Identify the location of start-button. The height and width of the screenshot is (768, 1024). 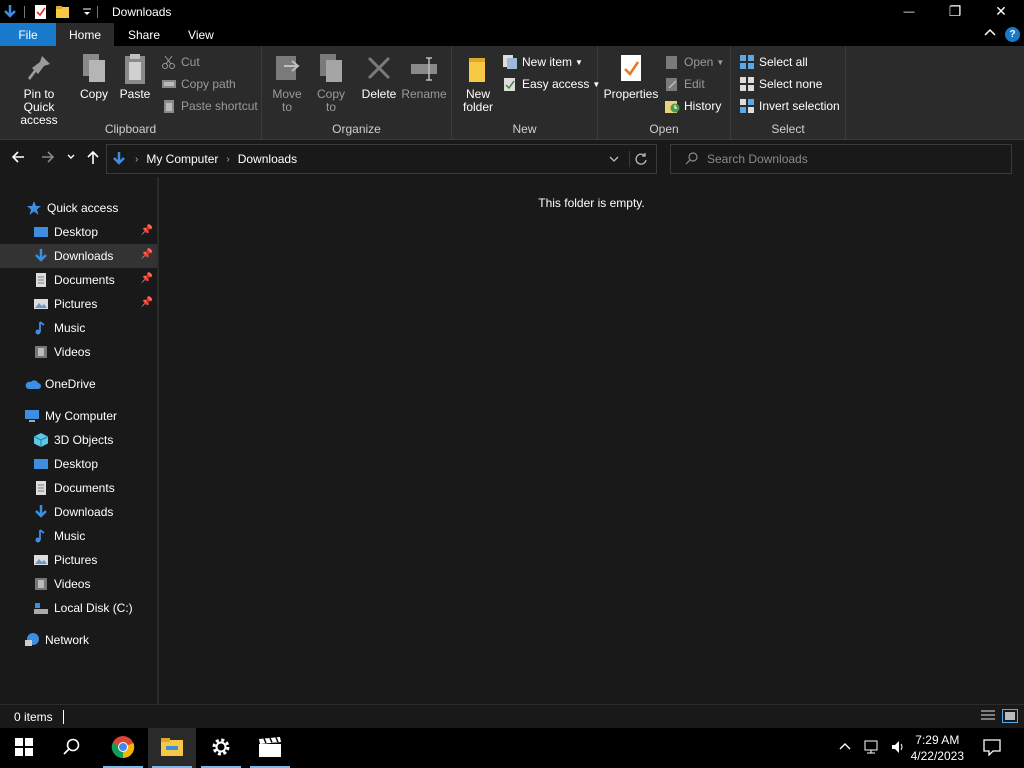
(24, 748).